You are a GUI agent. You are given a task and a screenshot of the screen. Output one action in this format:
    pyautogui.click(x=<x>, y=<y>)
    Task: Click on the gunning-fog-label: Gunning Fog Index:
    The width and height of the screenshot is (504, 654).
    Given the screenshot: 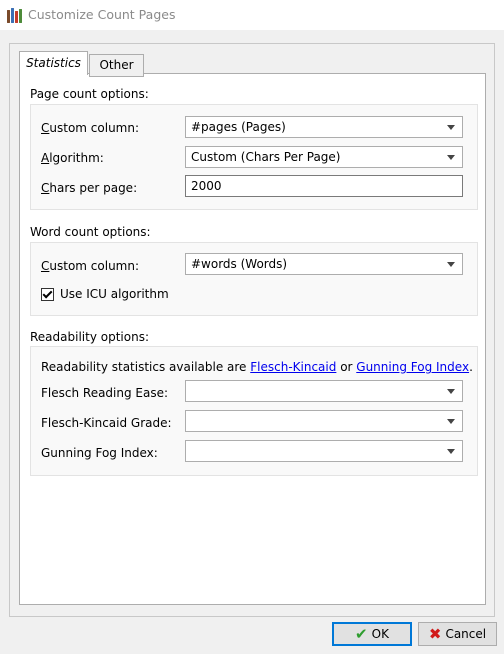 What is the action you would take?
    pyautogui.click(x=99, y=453)
    